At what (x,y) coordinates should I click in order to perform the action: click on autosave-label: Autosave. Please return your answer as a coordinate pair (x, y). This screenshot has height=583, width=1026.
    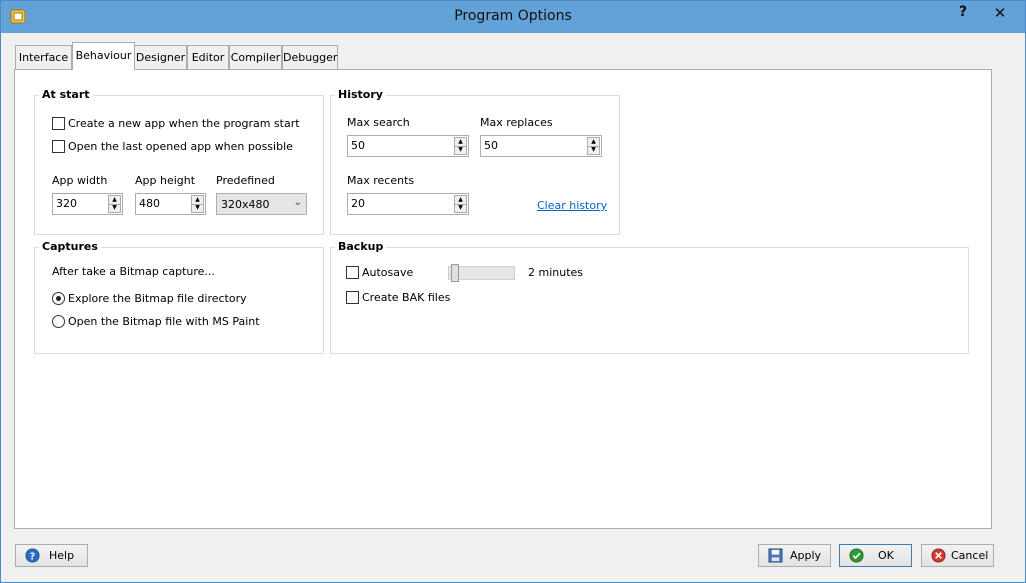
    Looking at the image, I should click on (387, 272).